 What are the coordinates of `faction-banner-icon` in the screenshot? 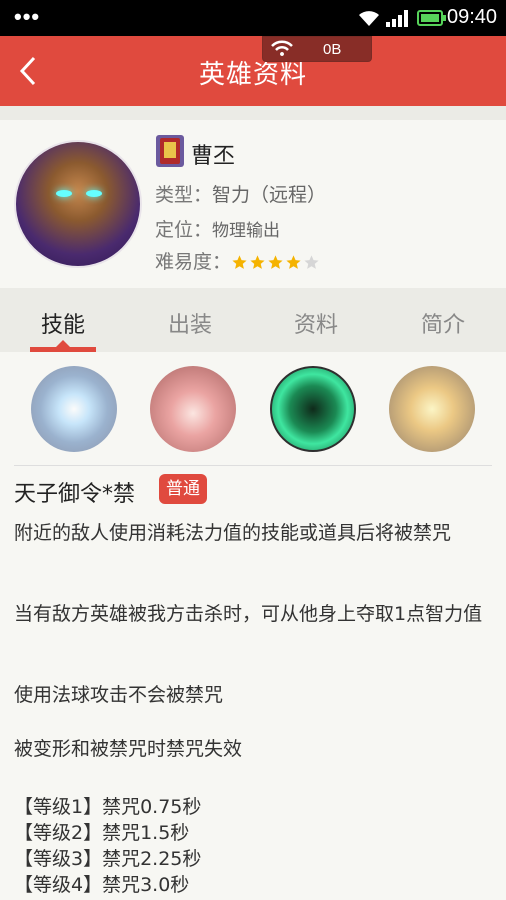 It's located at (170, 151).